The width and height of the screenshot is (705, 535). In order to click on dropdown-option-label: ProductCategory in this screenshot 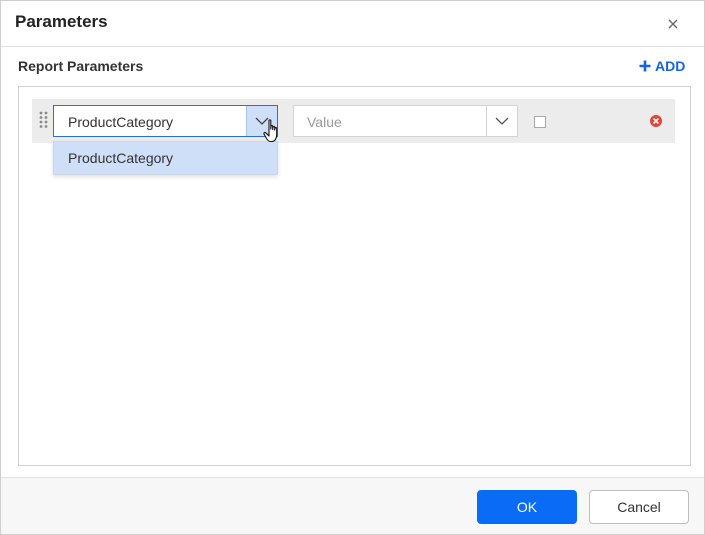, I will do `click(121, 158)`.